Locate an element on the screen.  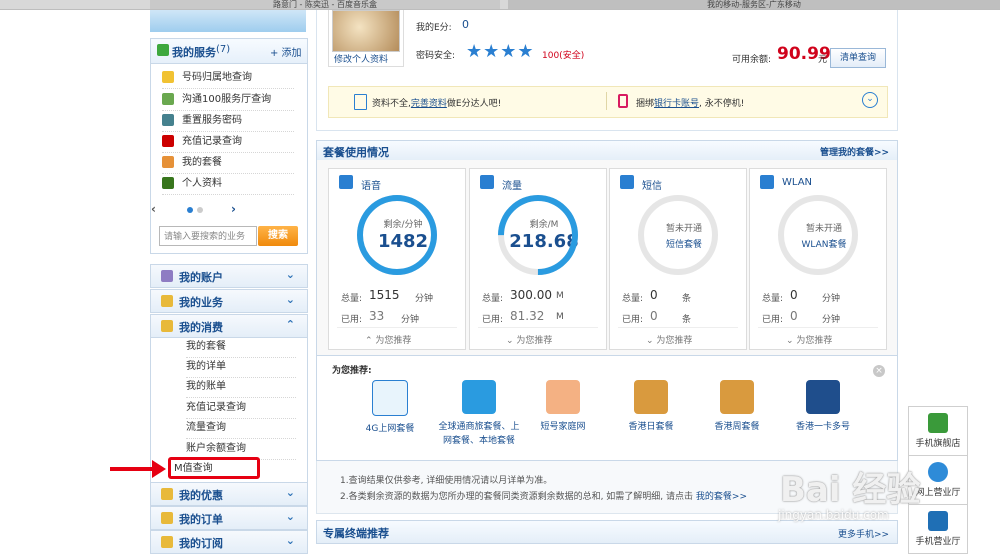
submenu-my-bill: 我的账单 is located at coordinates (241, 387).